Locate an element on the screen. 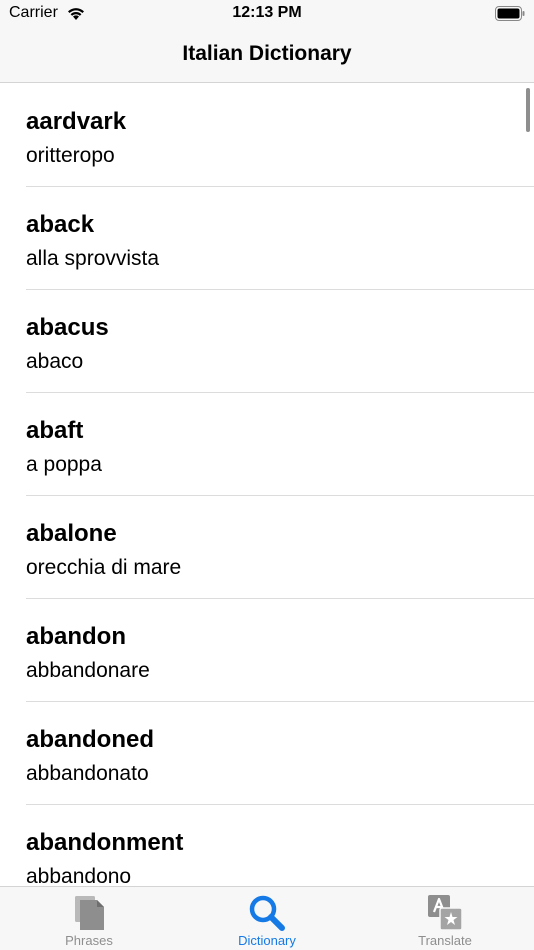  list-item: abandoned abbandonato is located at coordinates (280, 753).